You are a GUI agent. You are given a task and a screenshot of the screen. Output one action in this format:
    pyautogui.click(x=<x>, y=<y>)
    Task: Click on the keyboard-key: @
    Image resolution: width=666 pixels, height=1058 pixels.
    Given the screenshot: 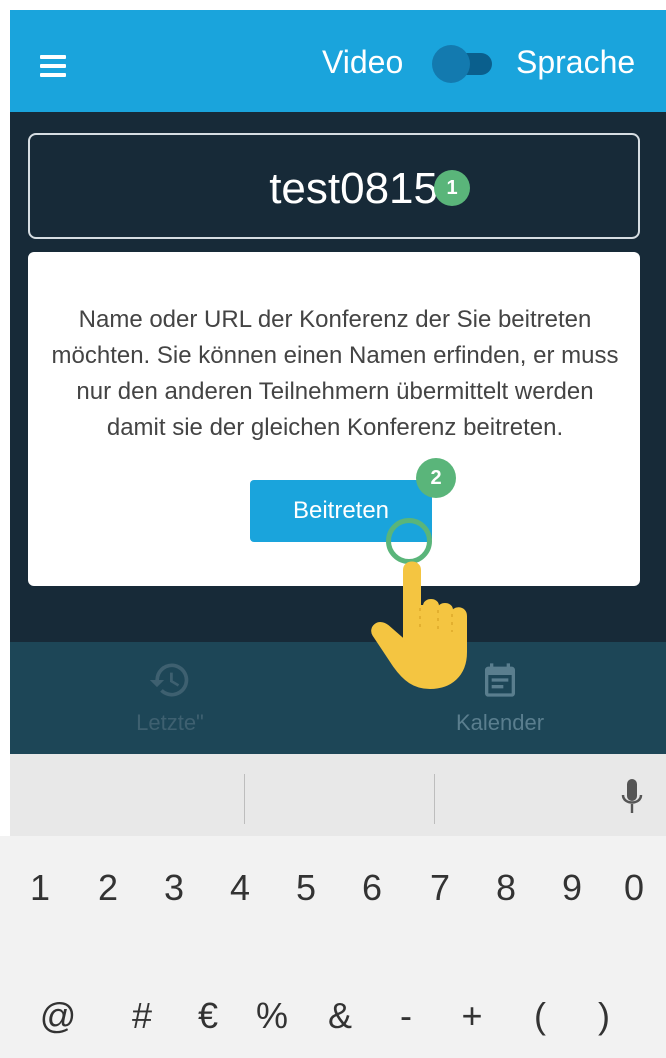 What is the action you would take?
    pyautogui.click(x=58, y=1016)
    